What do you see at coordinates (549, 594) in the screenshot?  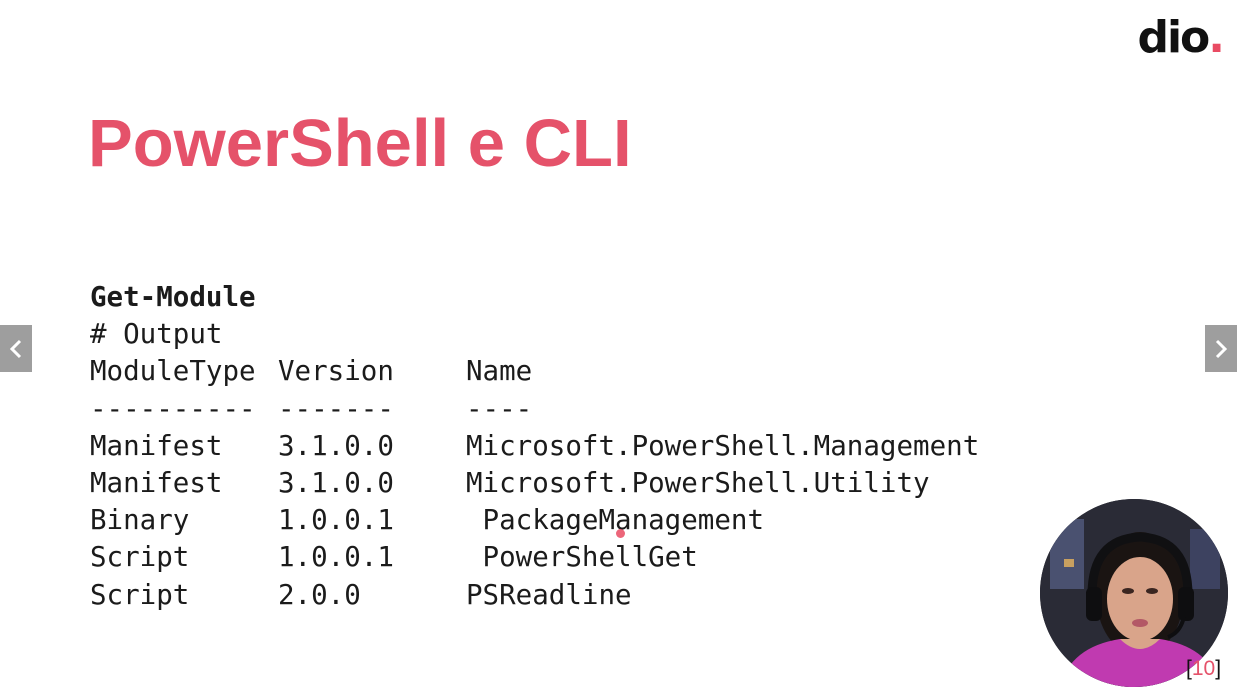 I see `cell-name: PSReadline` at bounding box center [549, 594].